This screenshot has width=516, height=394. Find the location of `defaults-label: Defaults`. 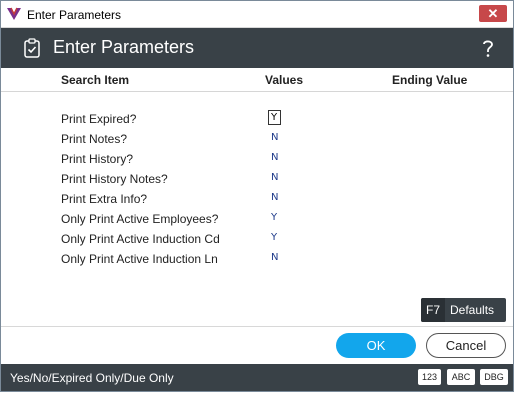

defaults-label: Defaults is located at coordinates (472, 310).